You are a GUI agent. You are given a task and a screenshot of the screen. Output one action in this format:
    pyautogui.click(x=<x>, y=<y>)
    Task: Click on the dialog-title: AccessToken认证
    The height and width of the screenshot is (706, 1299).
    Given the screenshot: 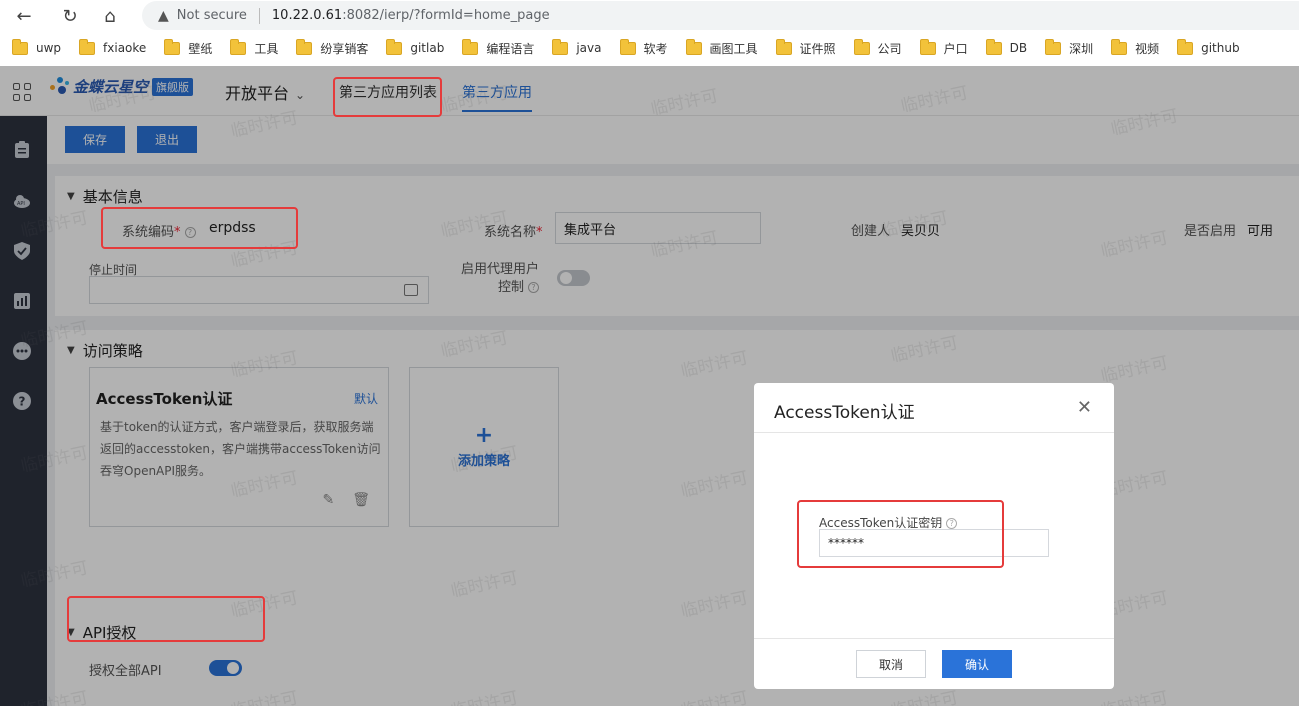 What is the action you would take?
    pyautogui.click(x=844, y=413)
    